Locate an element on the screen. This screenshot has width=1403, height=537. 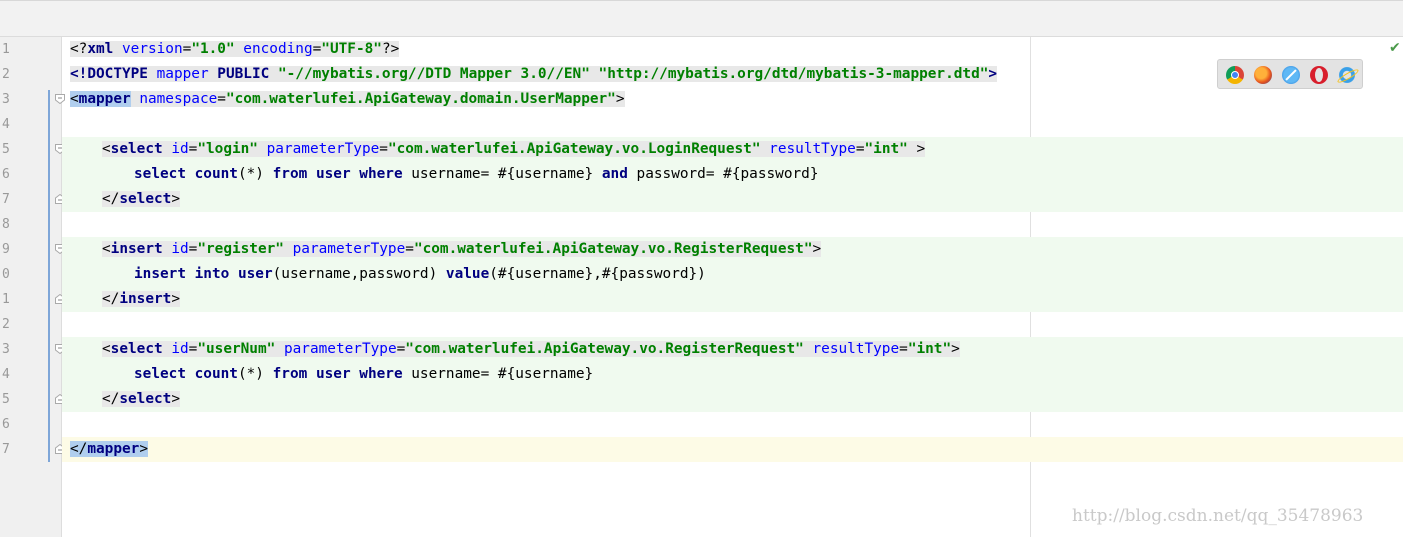
token: "userNum" is located at coordinates (236, 349).